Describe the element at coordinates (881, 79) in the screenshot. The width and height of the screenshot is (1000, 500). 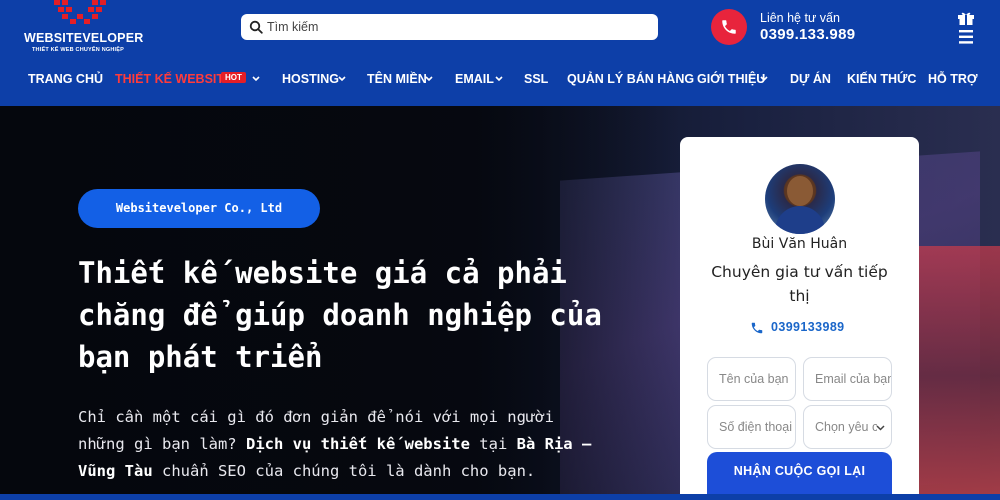
I see `nav-knowledge: KIẾN THỨC` at that location.